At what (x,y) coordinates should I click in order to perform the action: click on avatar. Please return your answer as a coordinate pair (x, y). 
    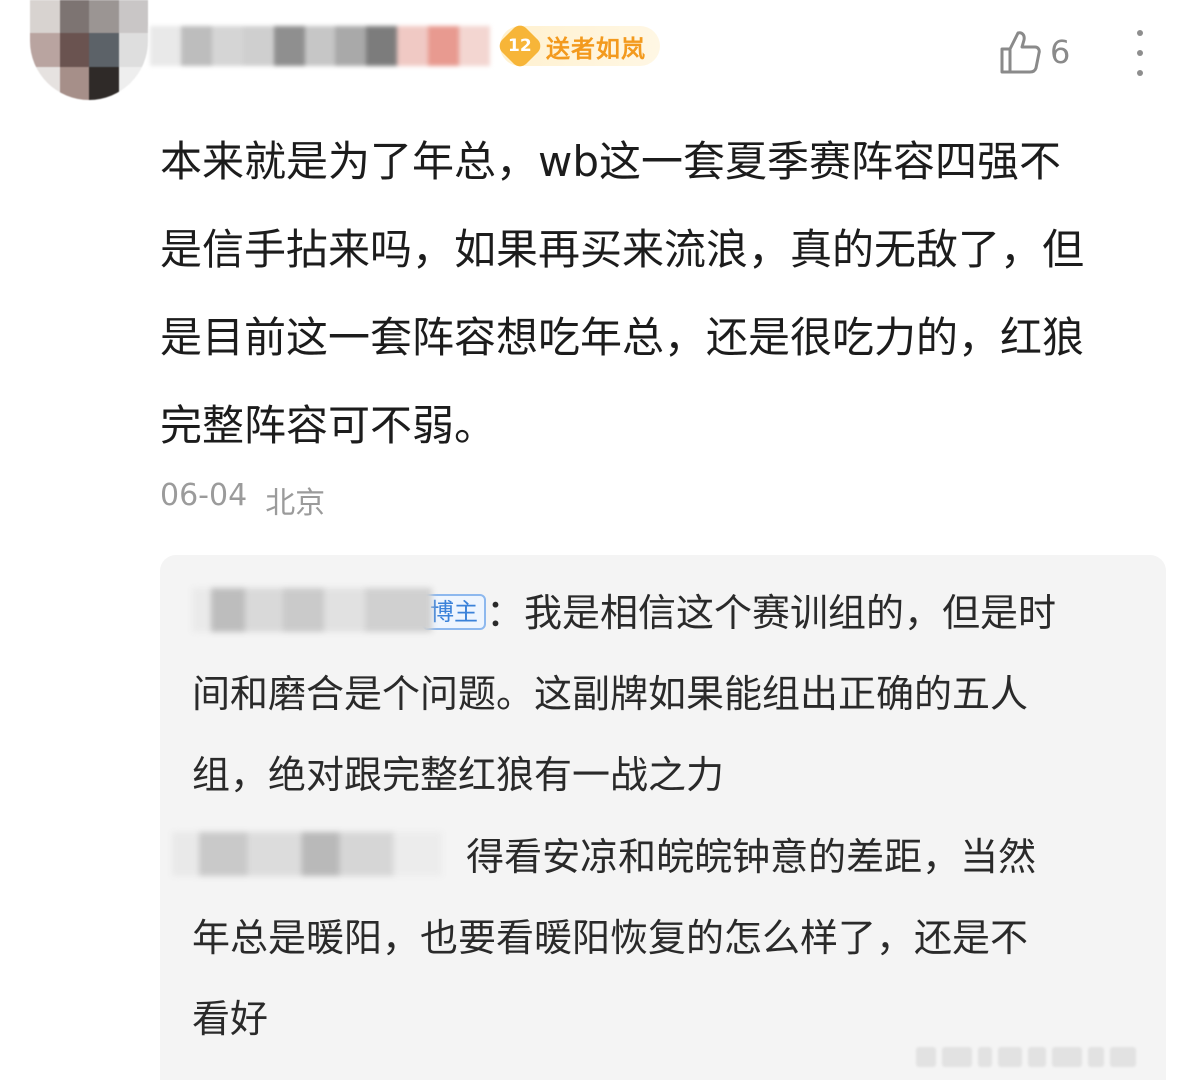
    Looking at the image, I should click on (89, 50).